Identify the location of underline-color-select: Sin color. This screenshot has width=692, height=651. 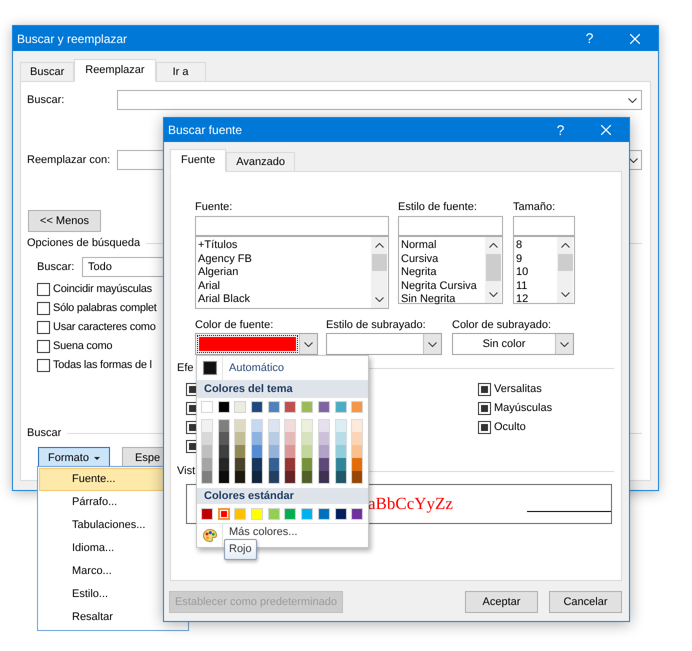
(513, 344).